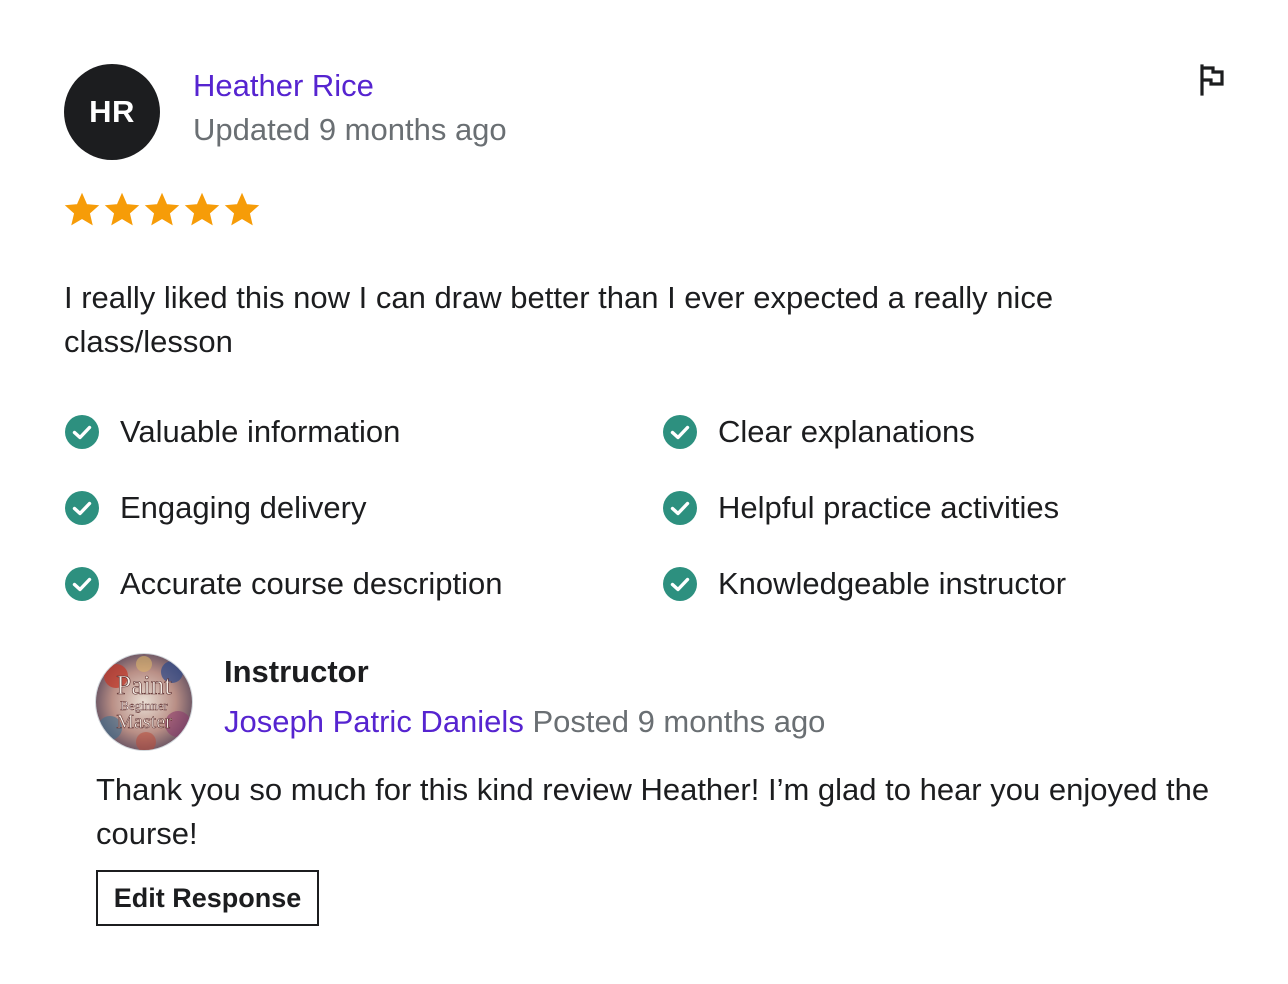 The width and height of the screenshot is (1288, 984). Describe the element at coordinates (374, 721) in the screenshot. I see `instructor-name: Joseph Patric Daniels` at that location.